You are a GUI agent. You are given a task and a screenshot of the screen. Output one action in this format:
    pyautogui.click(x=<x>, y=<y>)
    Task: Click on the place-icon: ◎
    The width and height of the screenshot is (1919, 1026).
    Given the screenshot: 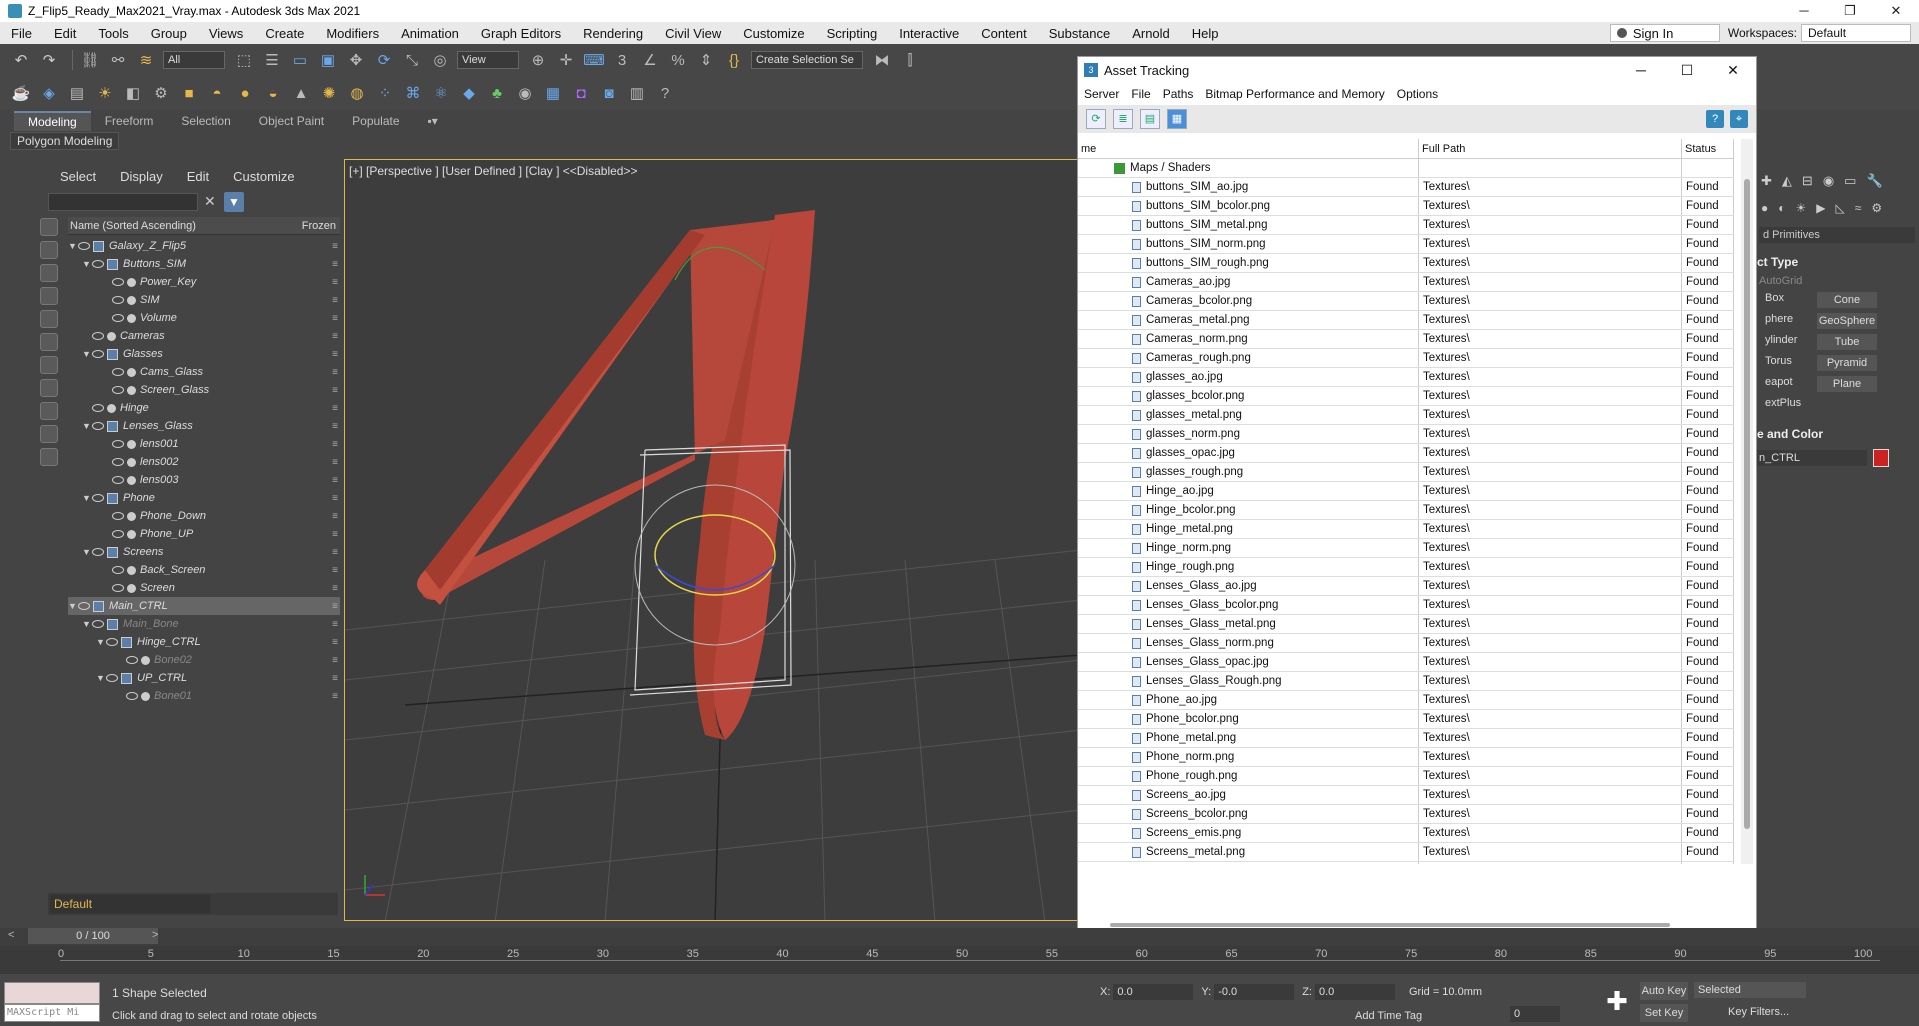 What is the action you would take?
    pyautogui.click(x=440, y=60)
    